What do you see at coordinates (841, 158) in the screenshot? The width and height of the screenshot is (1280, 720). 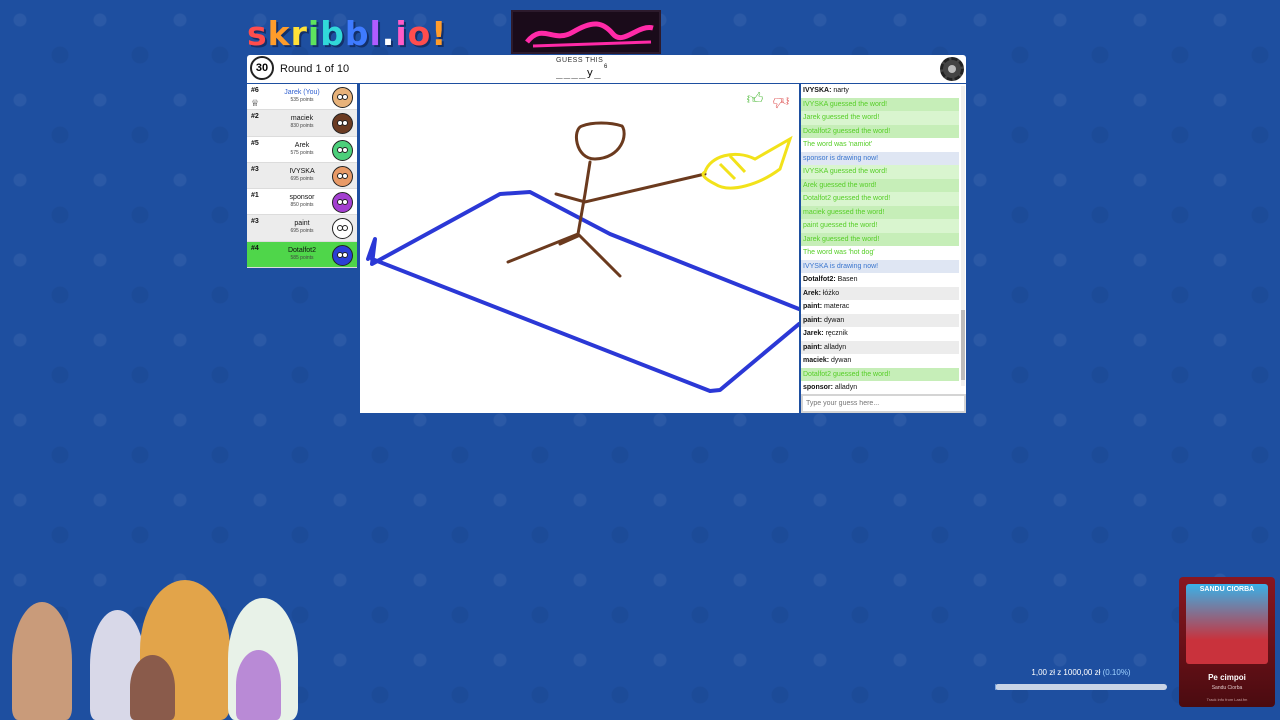 I see `chat-text: sponsor is drawing now!` at bounding box center [841, 158].